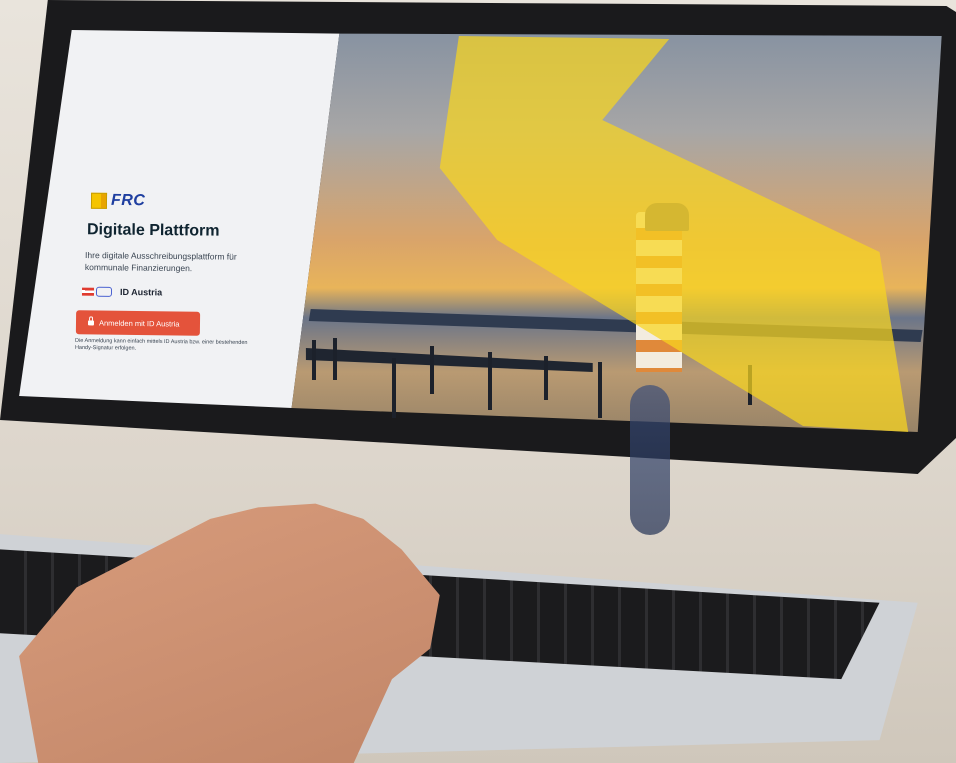 The width and height of the screenshot is (956, 763). I want to click on brand-name: FRC, so click(128, 200).